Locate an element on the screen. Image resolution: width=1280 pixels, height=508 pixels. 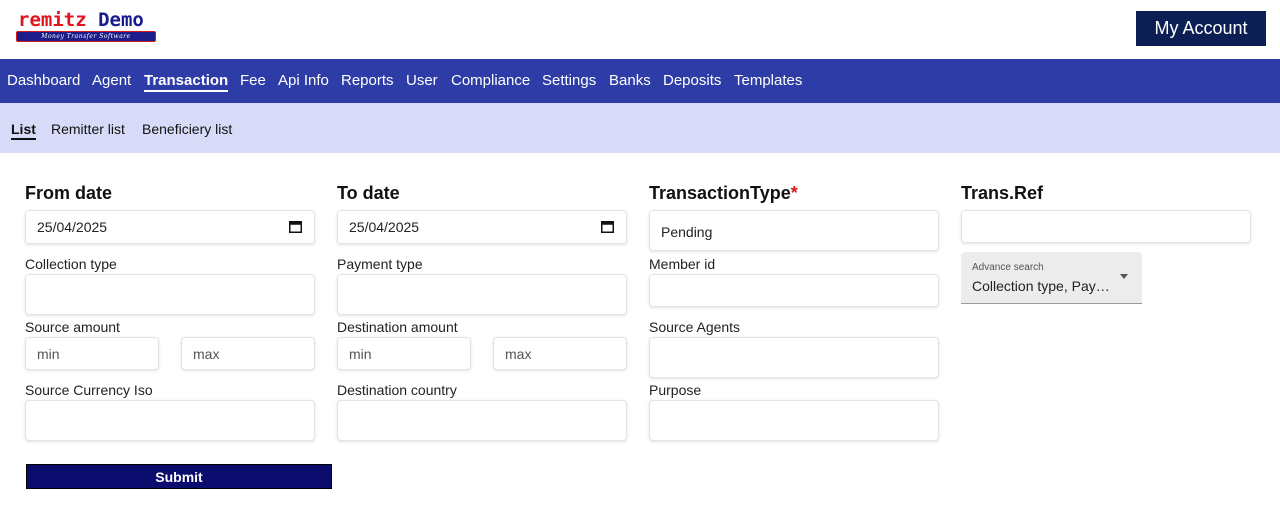
nav-item-transaction: Transaction is located at coordinates (186, 82).